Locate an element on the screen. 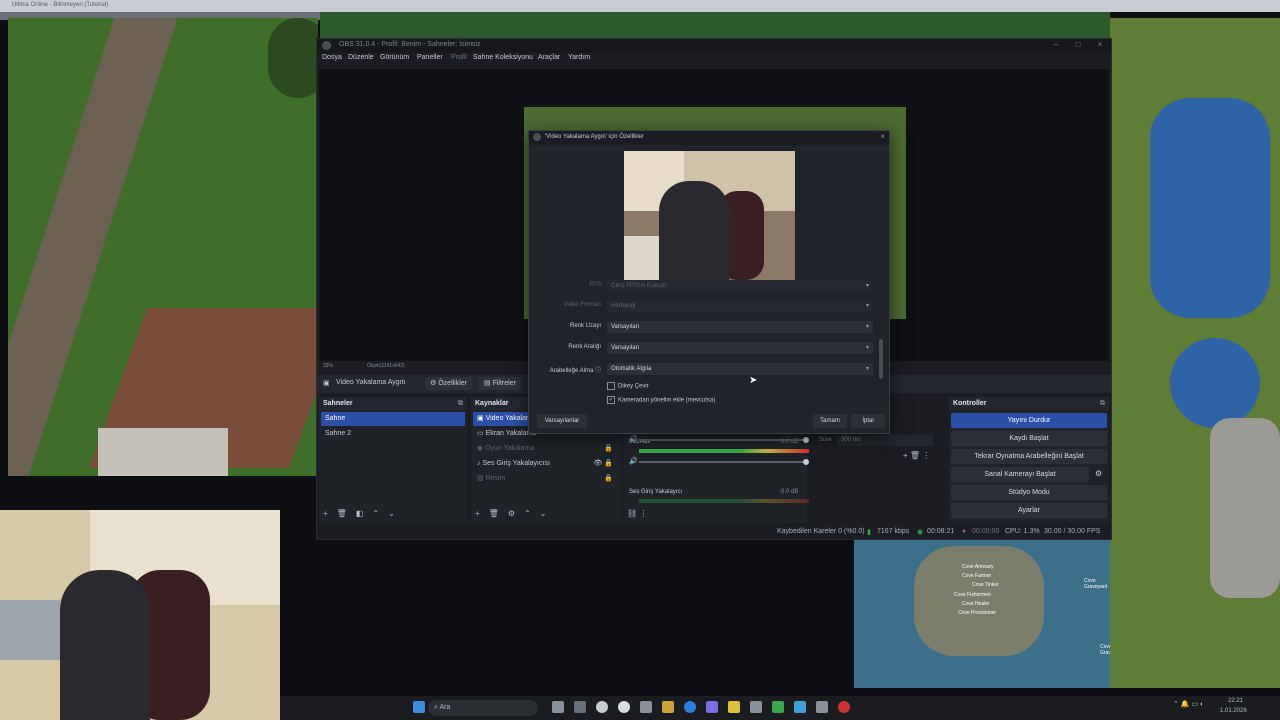 Image resolution: width=1280 pixels, height=720 pixels. chevron-down-icon: ▾ is located at coordinates (867, 286).